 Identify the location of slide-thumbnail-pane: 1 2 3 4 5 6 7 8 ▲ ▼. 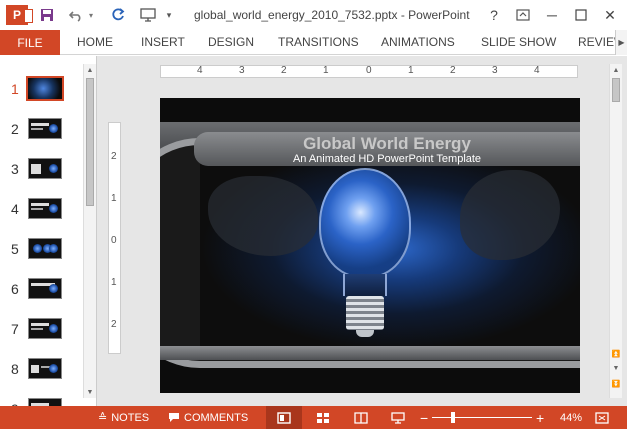
(48, 231).